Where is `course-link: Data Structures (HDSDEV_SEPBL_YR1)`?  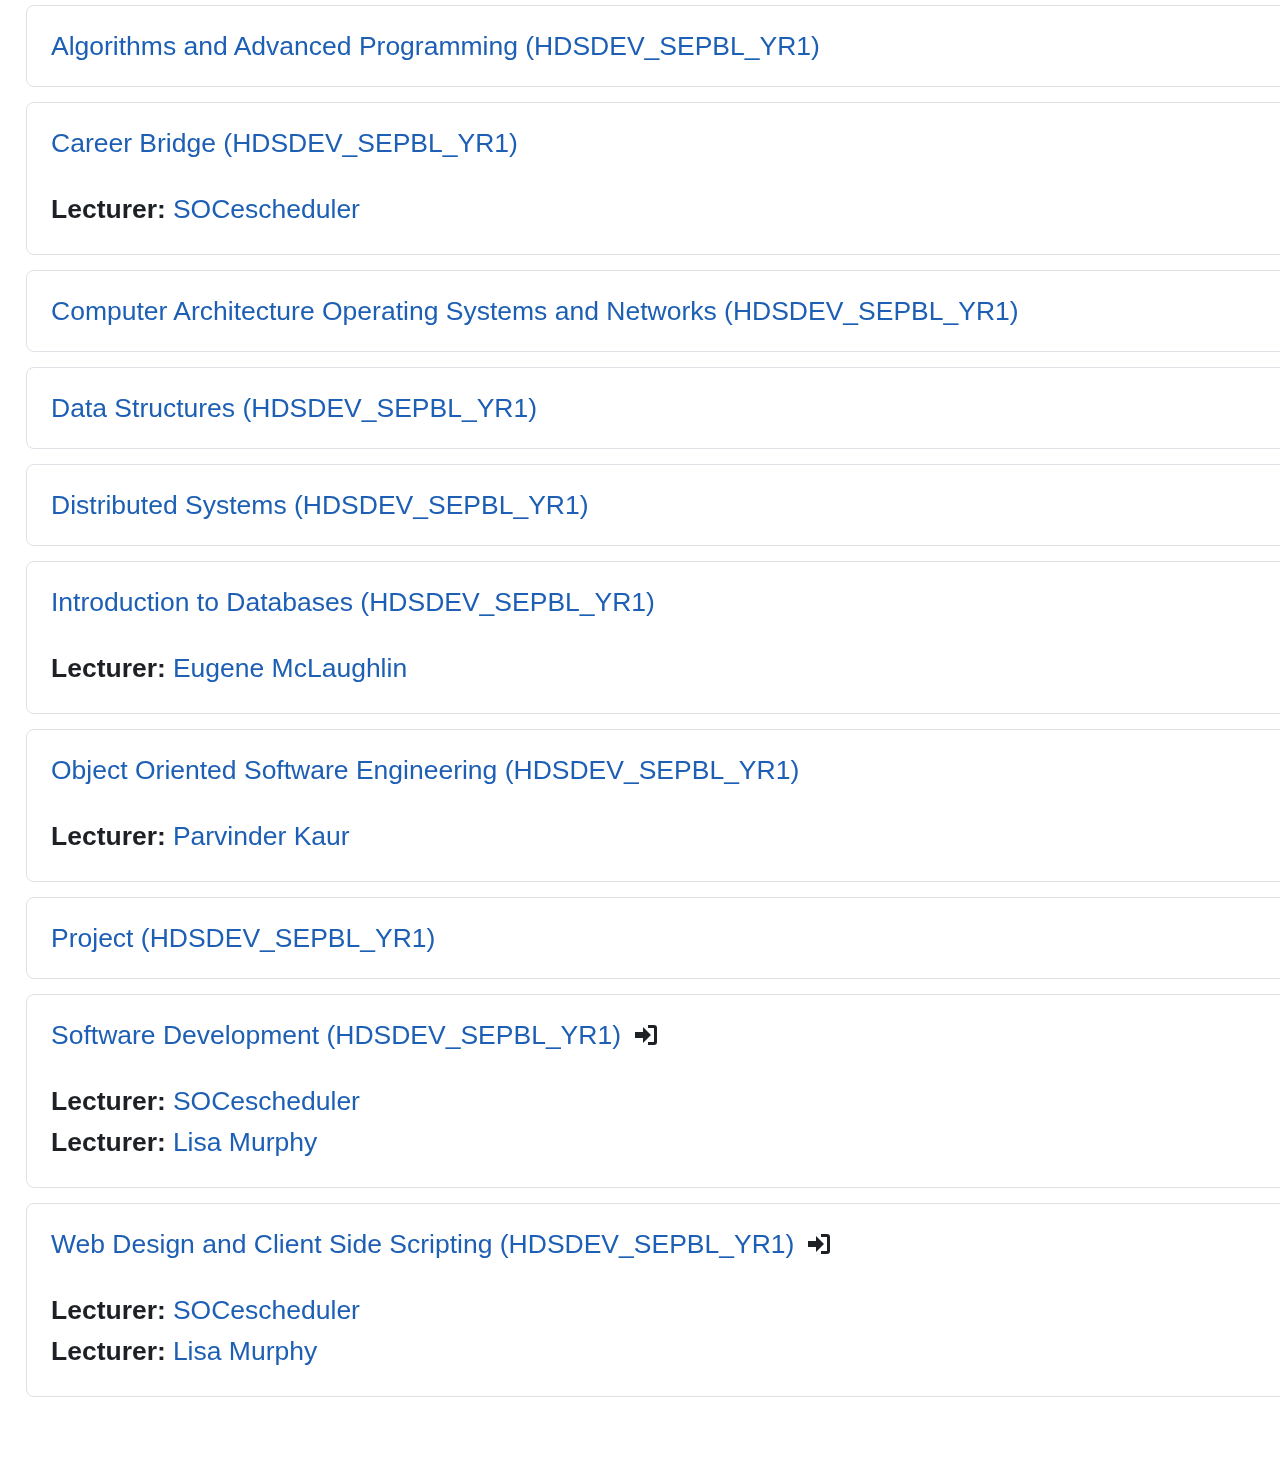 course-link: Data Structures (HDSDEV_SEPBL_YR1) is located at coordinates (294, 408).